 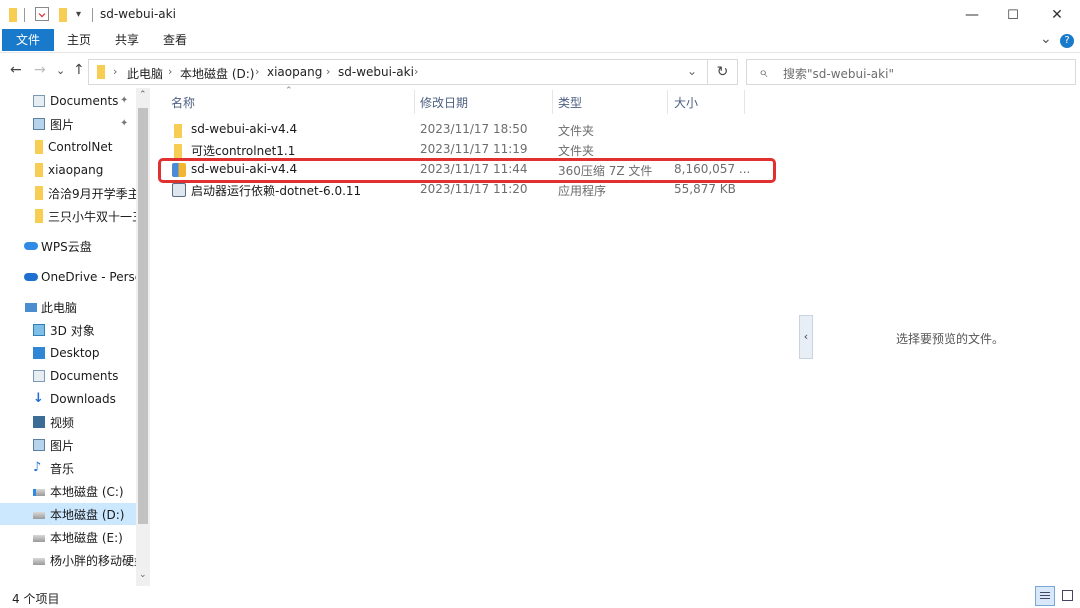 I want to click on search-input: ⌕ 搜索"sd-webui-aki", so click(x=911, y=72).